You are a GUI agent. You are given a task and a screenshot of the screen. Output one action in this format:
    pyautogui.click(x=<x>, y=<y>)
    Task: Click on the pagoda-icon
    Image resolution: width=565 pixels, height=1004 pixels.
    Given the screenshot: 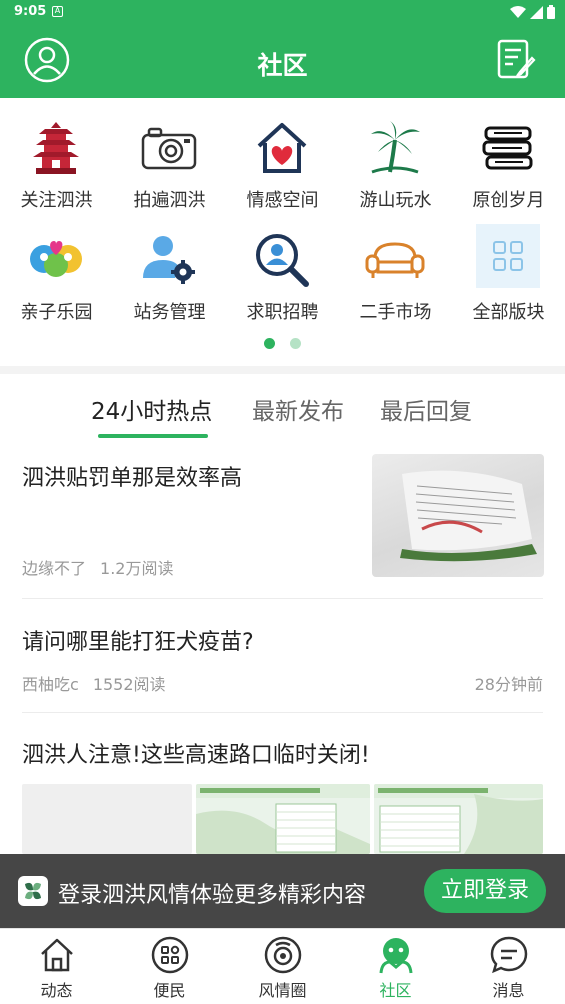 What is the action you would take?
    pyautogui.click(x=56, y=148)
    